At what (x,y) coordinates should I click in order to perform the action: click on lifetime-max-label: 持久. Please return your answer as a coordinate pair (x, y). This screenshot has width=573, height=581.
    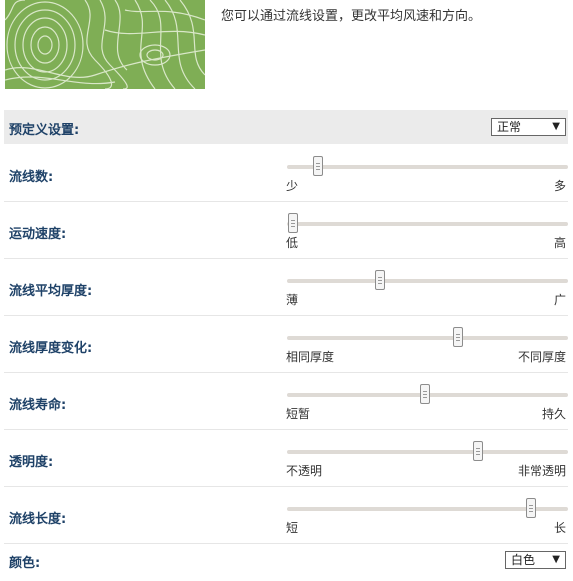
    Looking at the image, I should click on (553, 414).